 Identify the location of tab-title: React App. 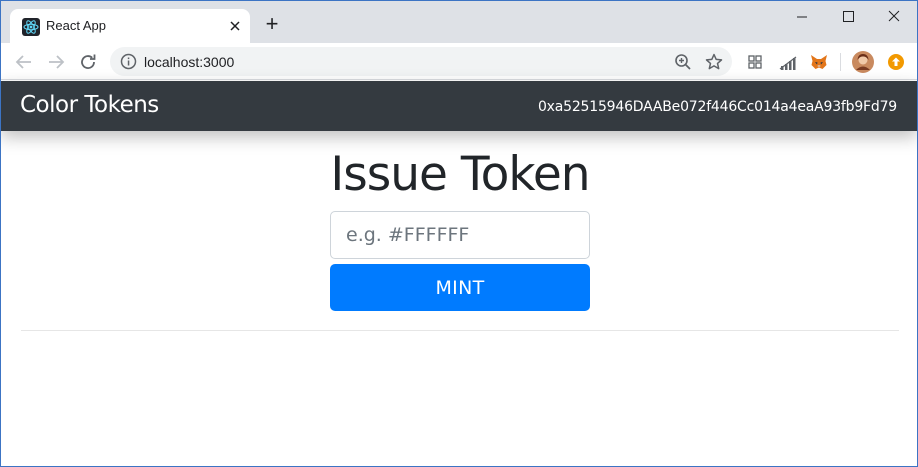
(76, 25).